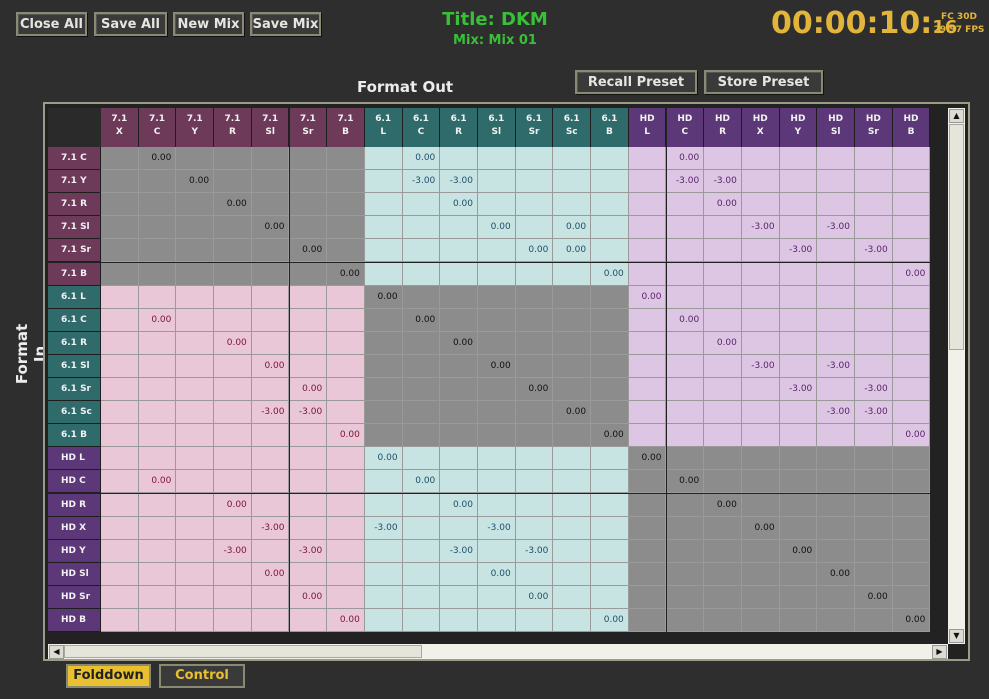 The image size is (989, 699). Describe the element at coordinates (208, 24) in the screenshot. I see `new-mix-button: New Mix` at that location.